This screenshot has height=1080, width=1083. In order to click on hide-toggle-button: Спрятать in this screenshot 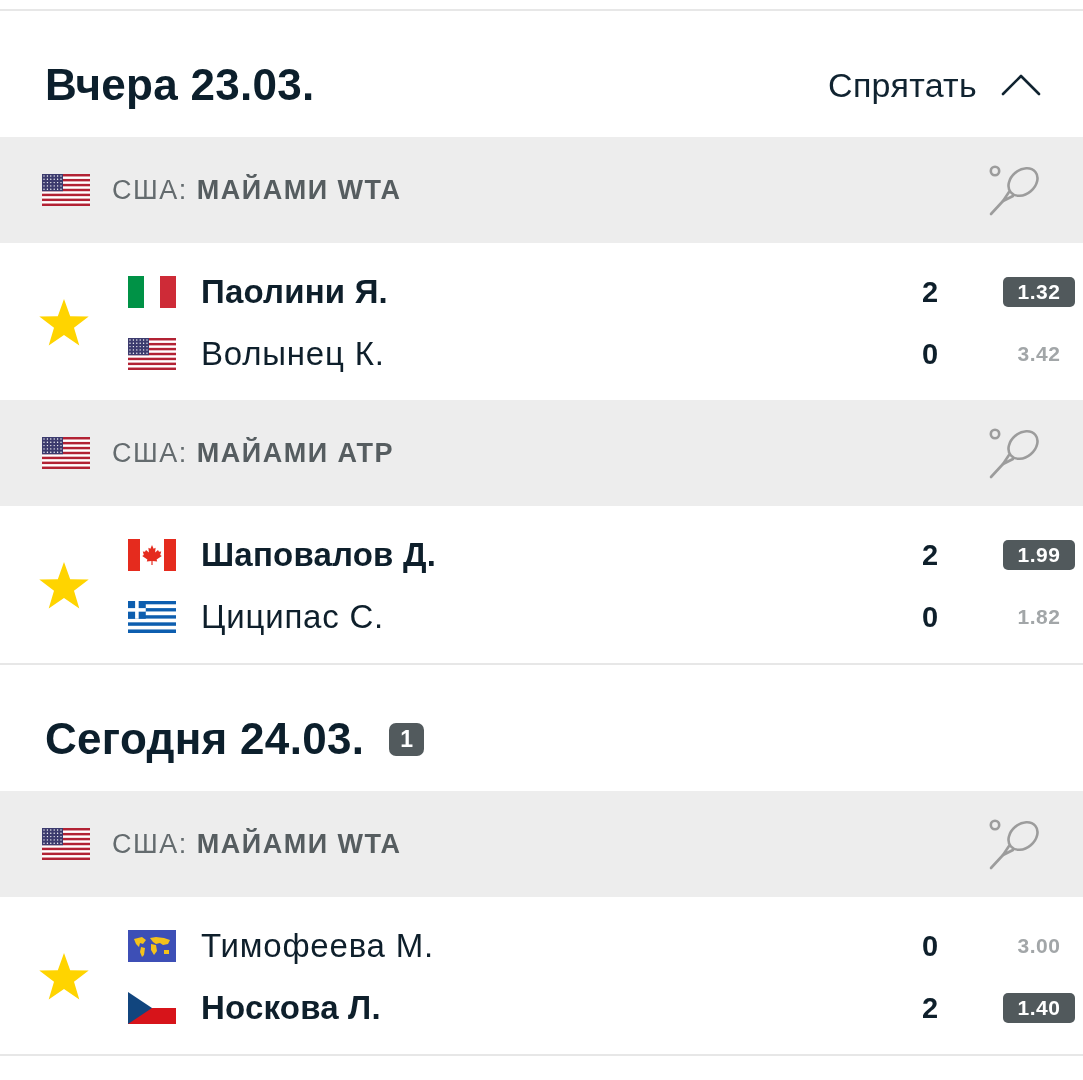, I will do `click(934, 85)`.